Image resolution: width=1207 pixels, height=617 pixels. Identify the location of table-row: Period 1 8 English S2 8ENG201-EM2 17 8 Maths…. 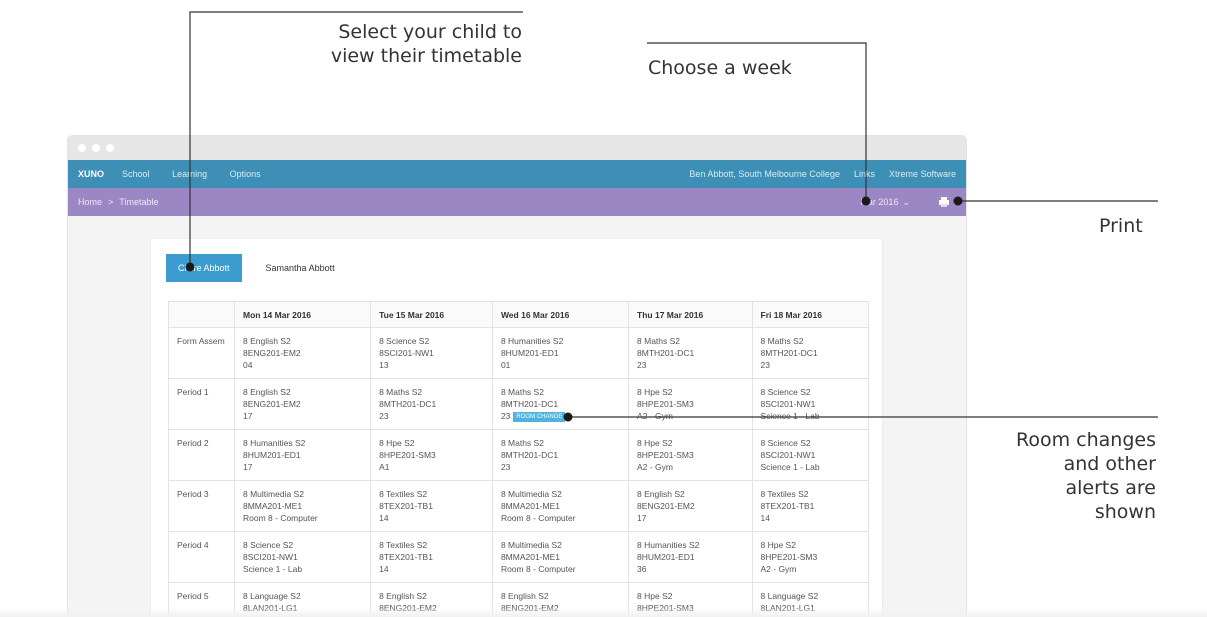
(518, 404).